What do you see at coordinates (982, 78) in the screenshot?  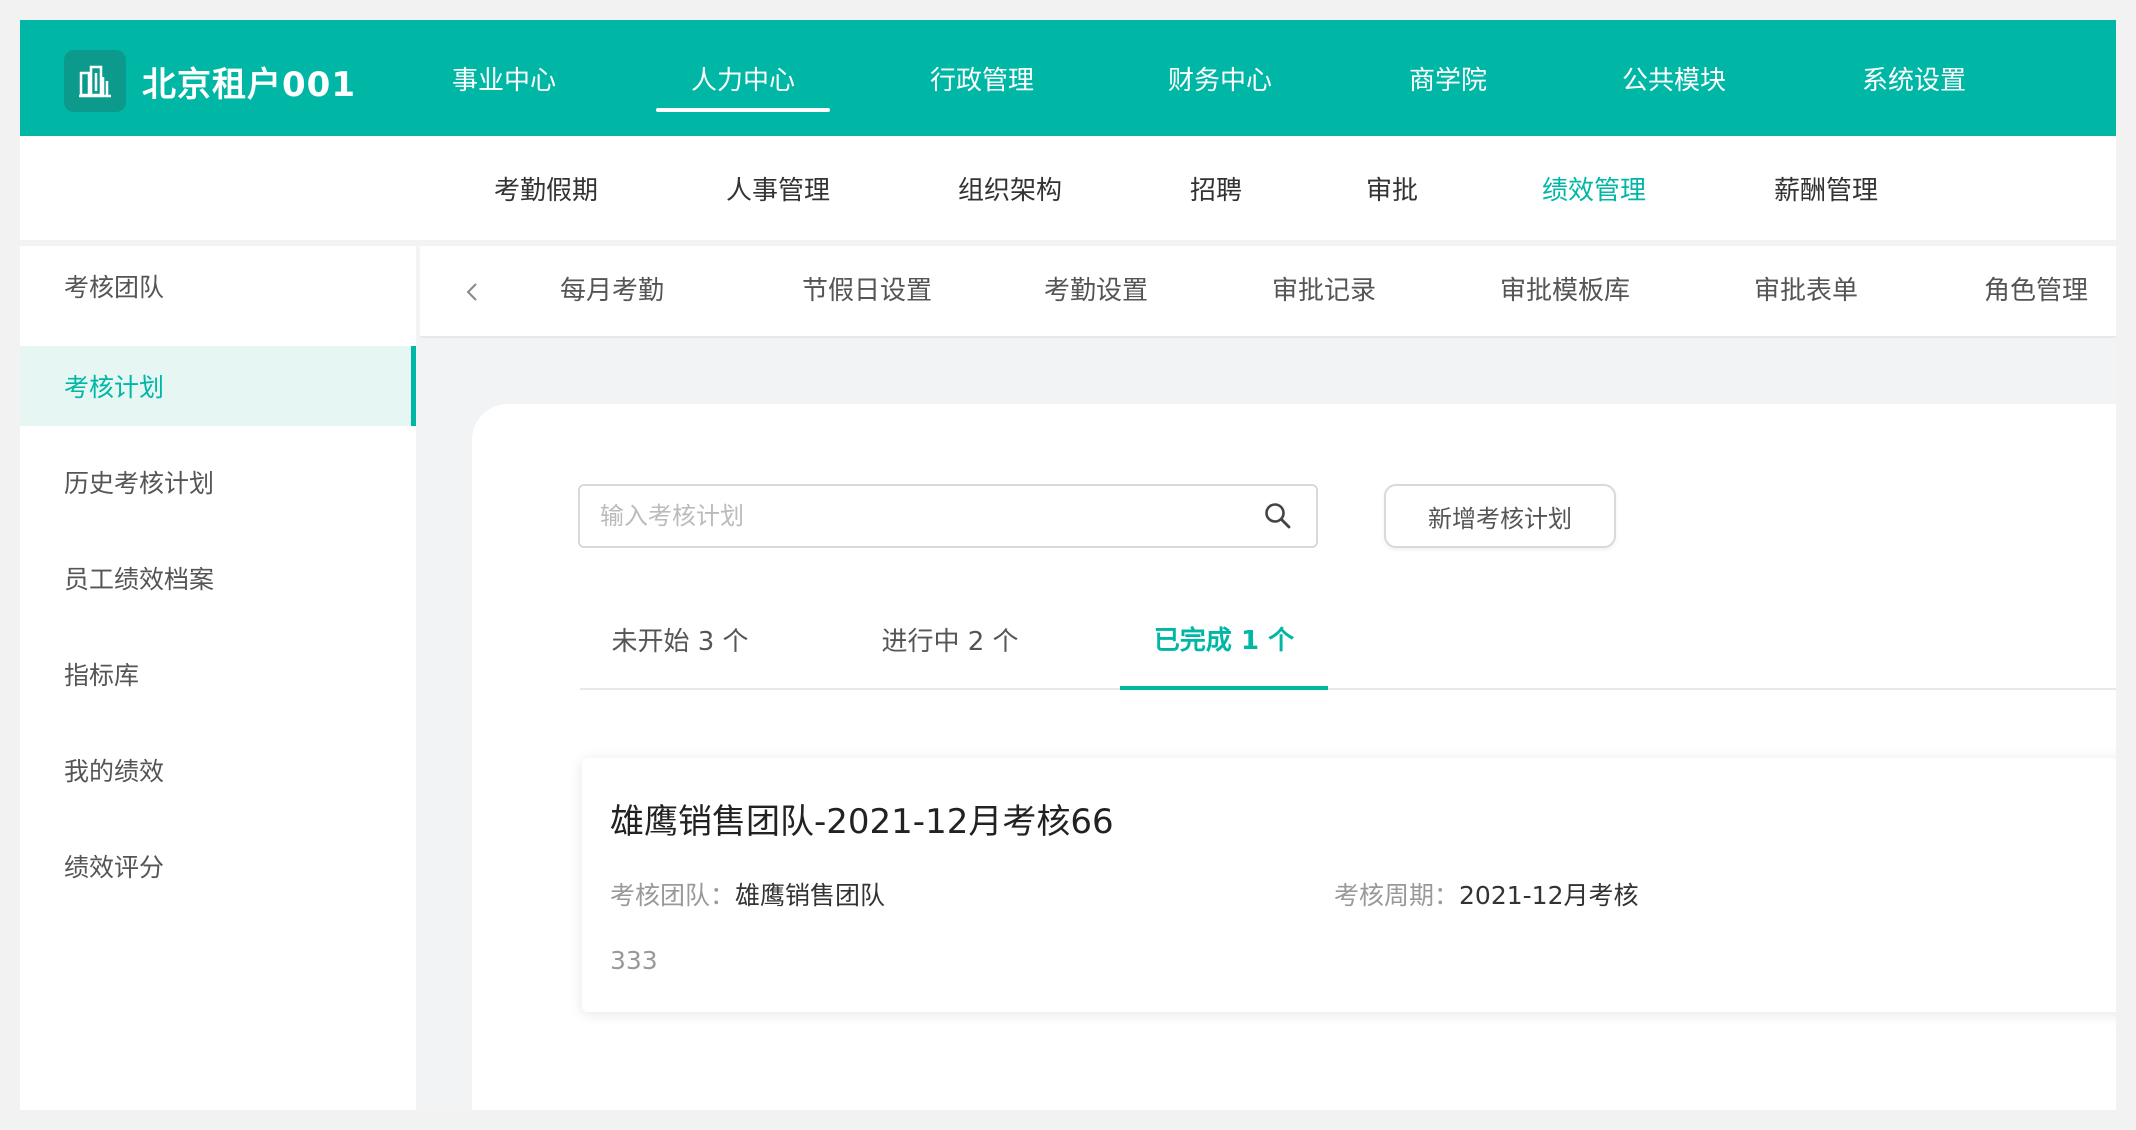 I see `top-nav-item-admin: 行政管理` at bounding box center [982, 78].